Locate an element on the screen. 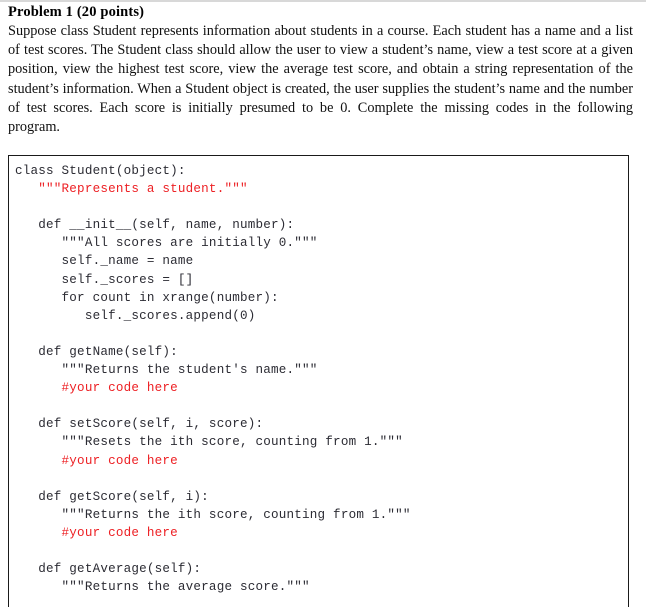 The image size is (646, 607). code-line: for count in xrange(number): is located at coordinates (147, 297).